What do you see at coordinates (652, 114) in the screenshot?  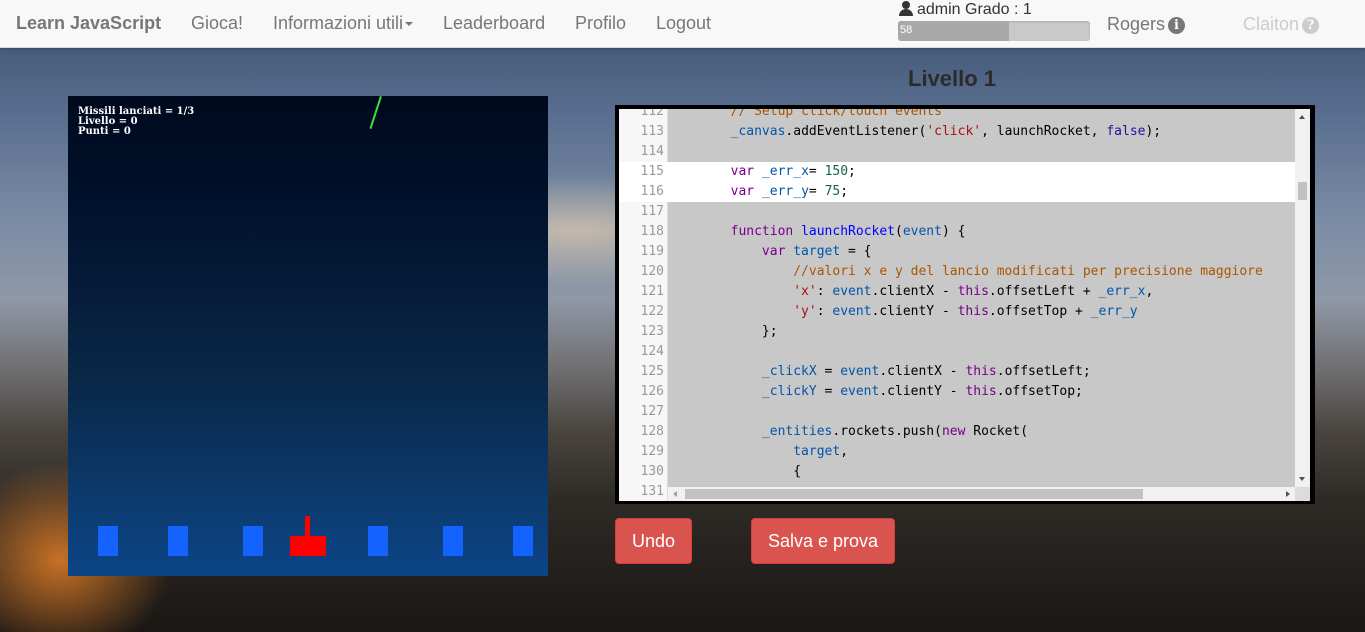 I see `line-number: 112` at bounding box center [652, 114].